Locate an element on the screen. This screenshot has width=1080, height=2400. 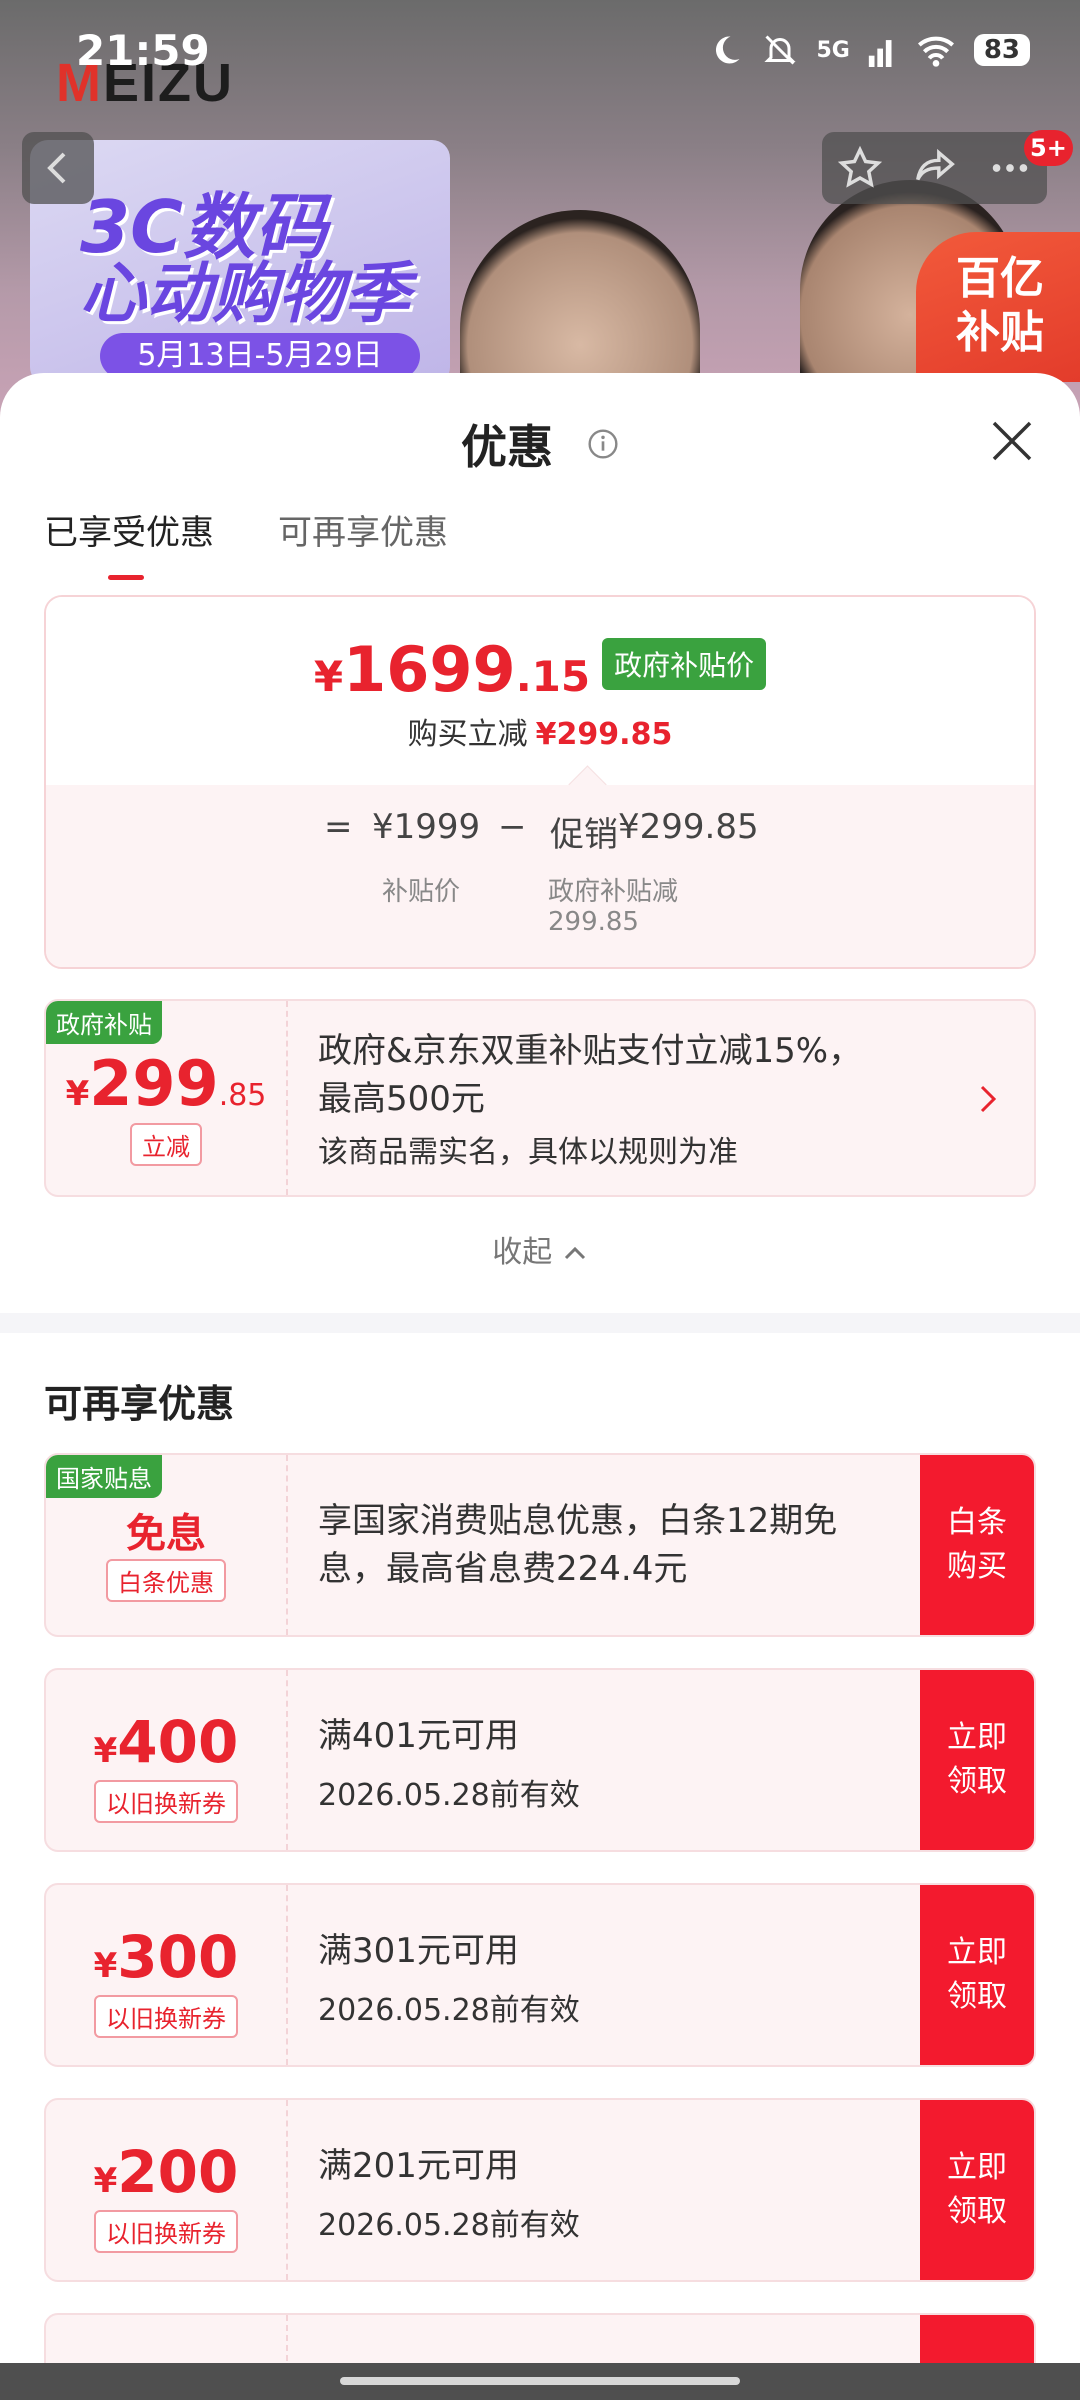
promo-label: 促销 is located at coordinates (584, 835).